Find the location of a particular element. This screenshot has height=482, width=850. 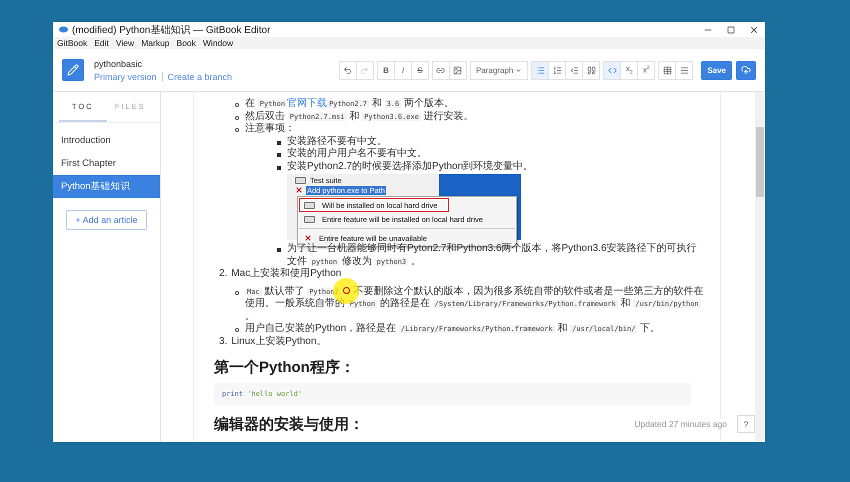

updated-status: Updated 27 minutes ago is located at coordinates (680, 424).